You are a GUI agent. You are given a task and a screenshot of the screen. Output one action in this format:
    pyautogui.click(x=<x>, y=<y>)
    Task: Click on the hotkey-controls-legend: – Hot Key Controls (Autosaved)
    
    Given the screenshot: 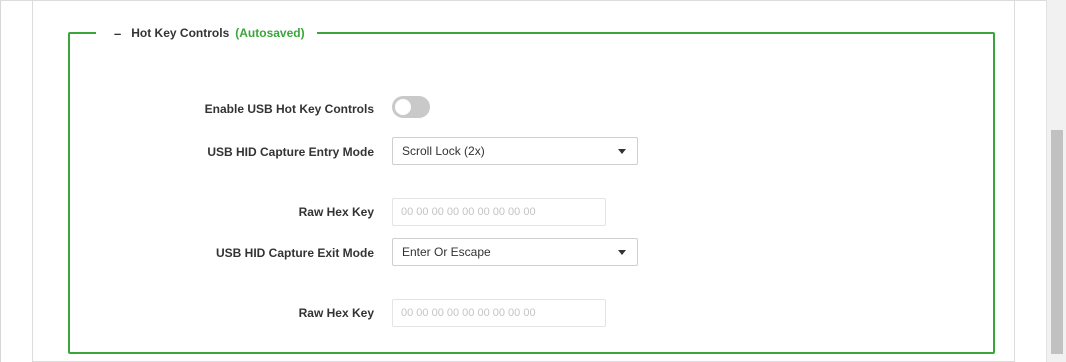 What is the action you would take?
    pyautogui.click(x=206, y=33)
    